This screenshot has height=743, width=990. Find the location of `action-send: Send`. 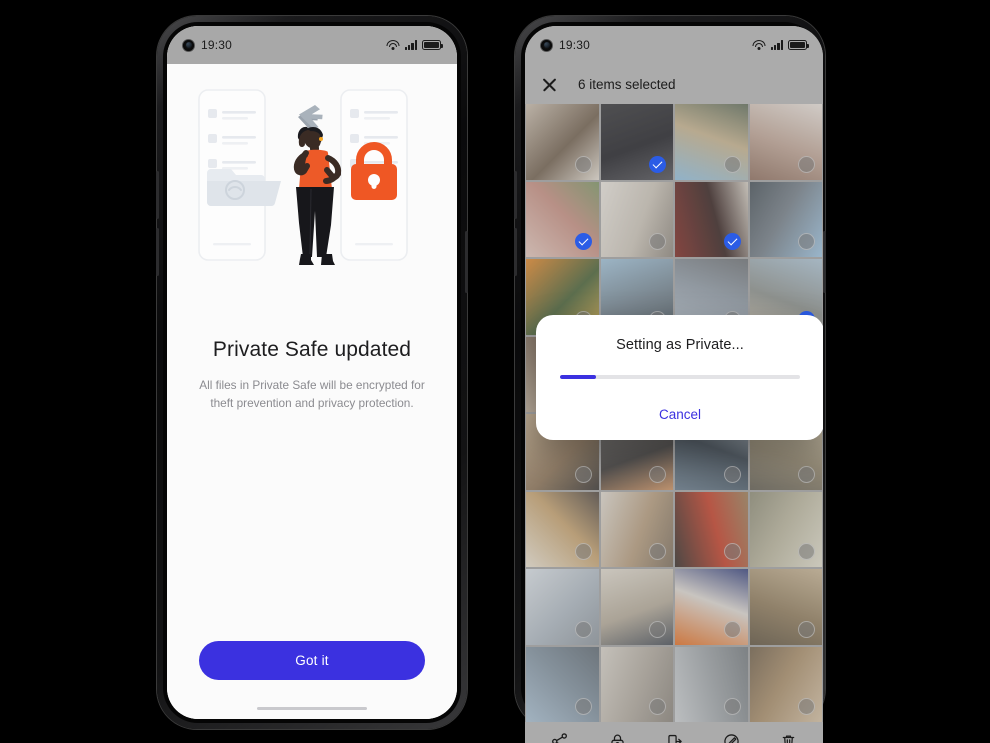

action-send: Send is located at coordinates (559, 737).